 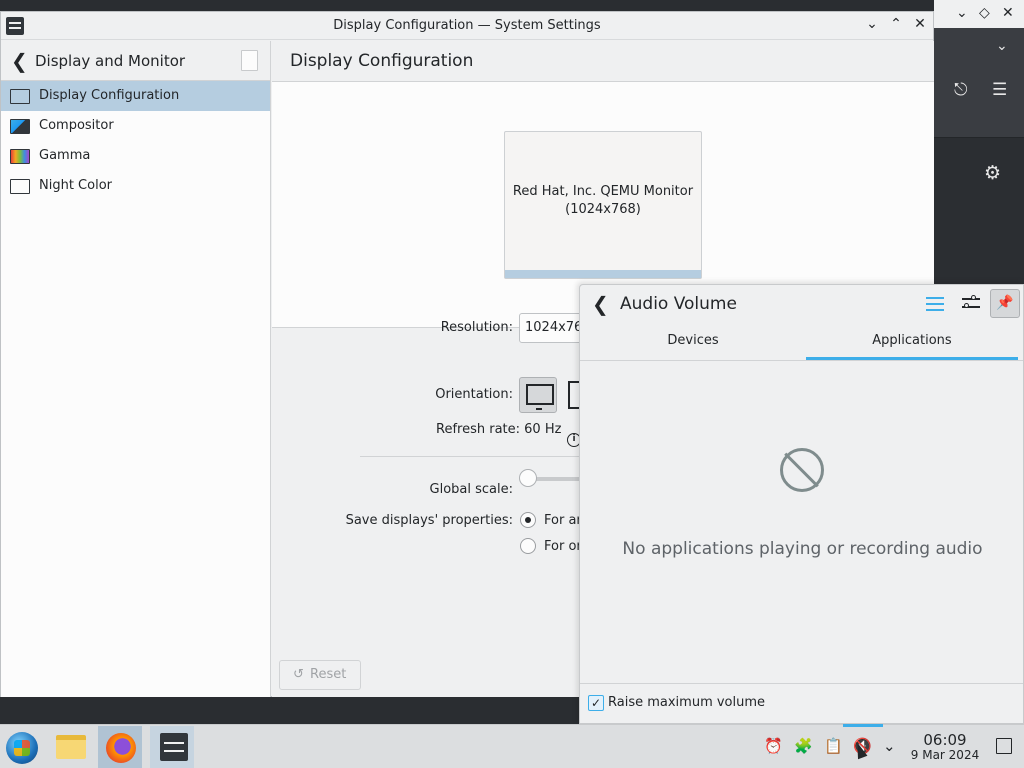 I want to click on maximize-button: ⌃, so click(x=896, y=24).